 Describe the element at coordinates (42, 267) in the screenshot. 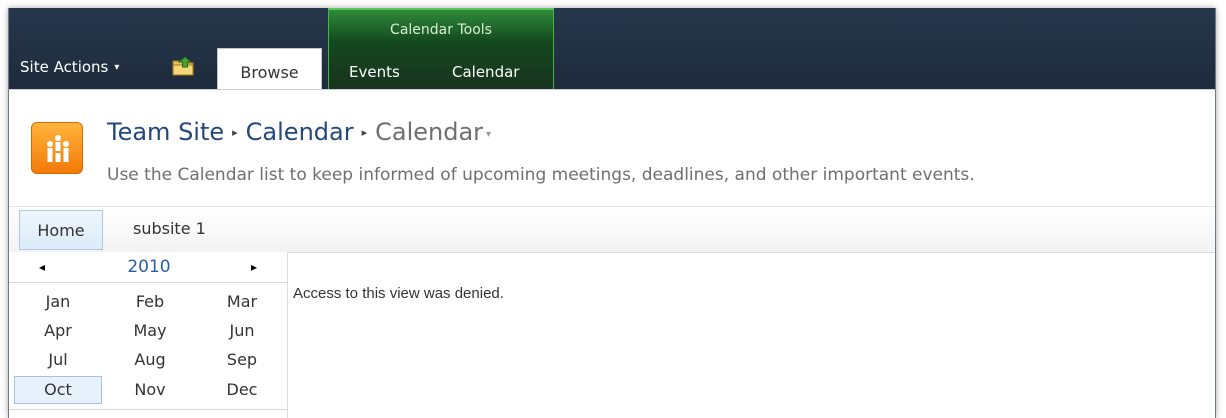

I see `previous-year-icon: ◂` at that location.